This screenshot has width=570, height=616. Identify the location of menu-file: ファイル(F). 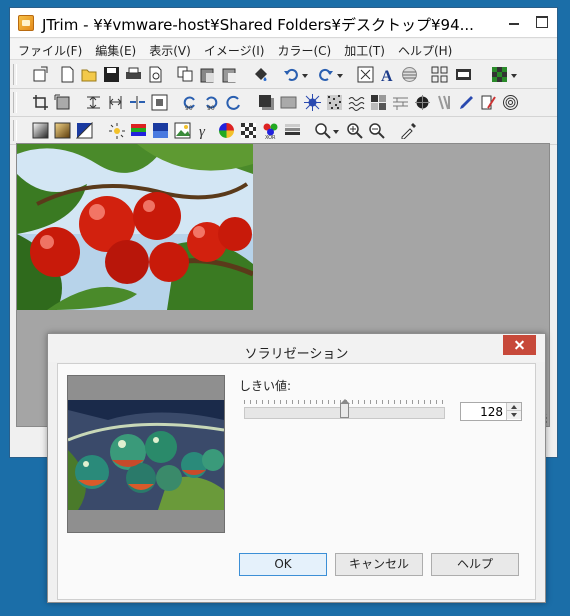
(48, 49).